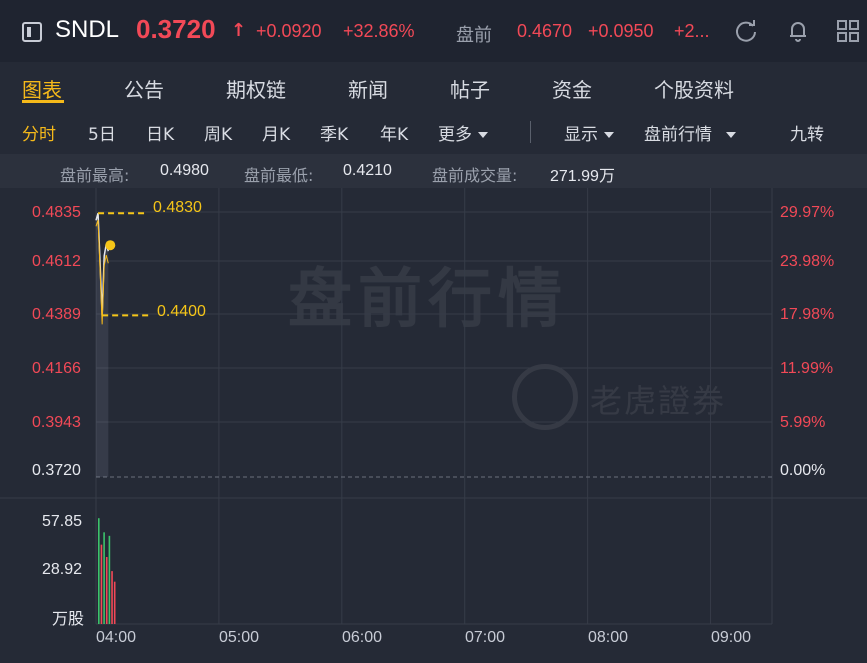 This screenshot has width=867, height=663. I want to click on tab-capital: 资金, so click(572, 88).